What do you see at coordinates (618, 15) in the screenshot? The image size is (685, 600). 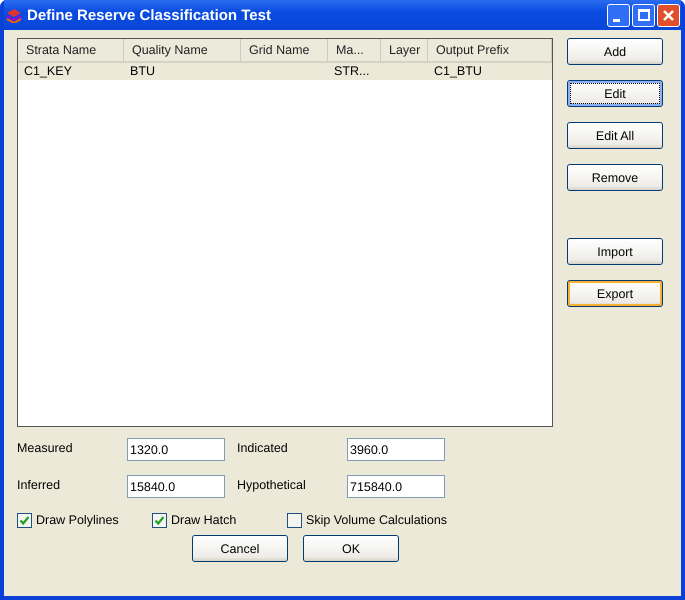 I see `minimize-button` at bounding box center [618, 15].